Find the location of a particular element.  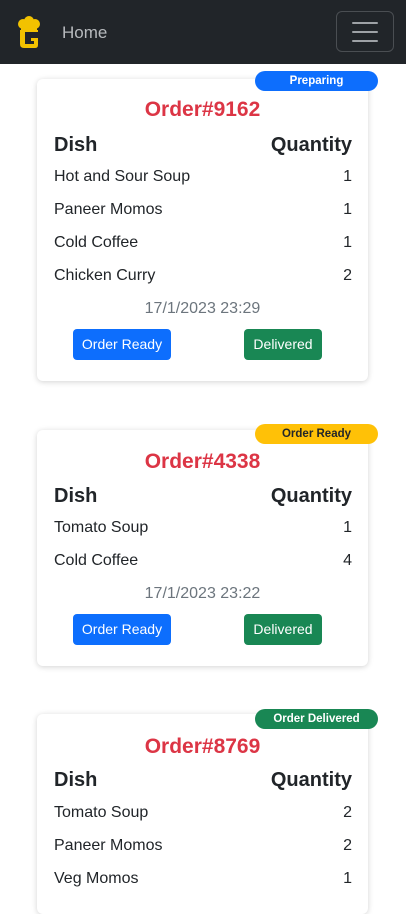

order-title: Order#8769 is located at coordinates (202, 746).